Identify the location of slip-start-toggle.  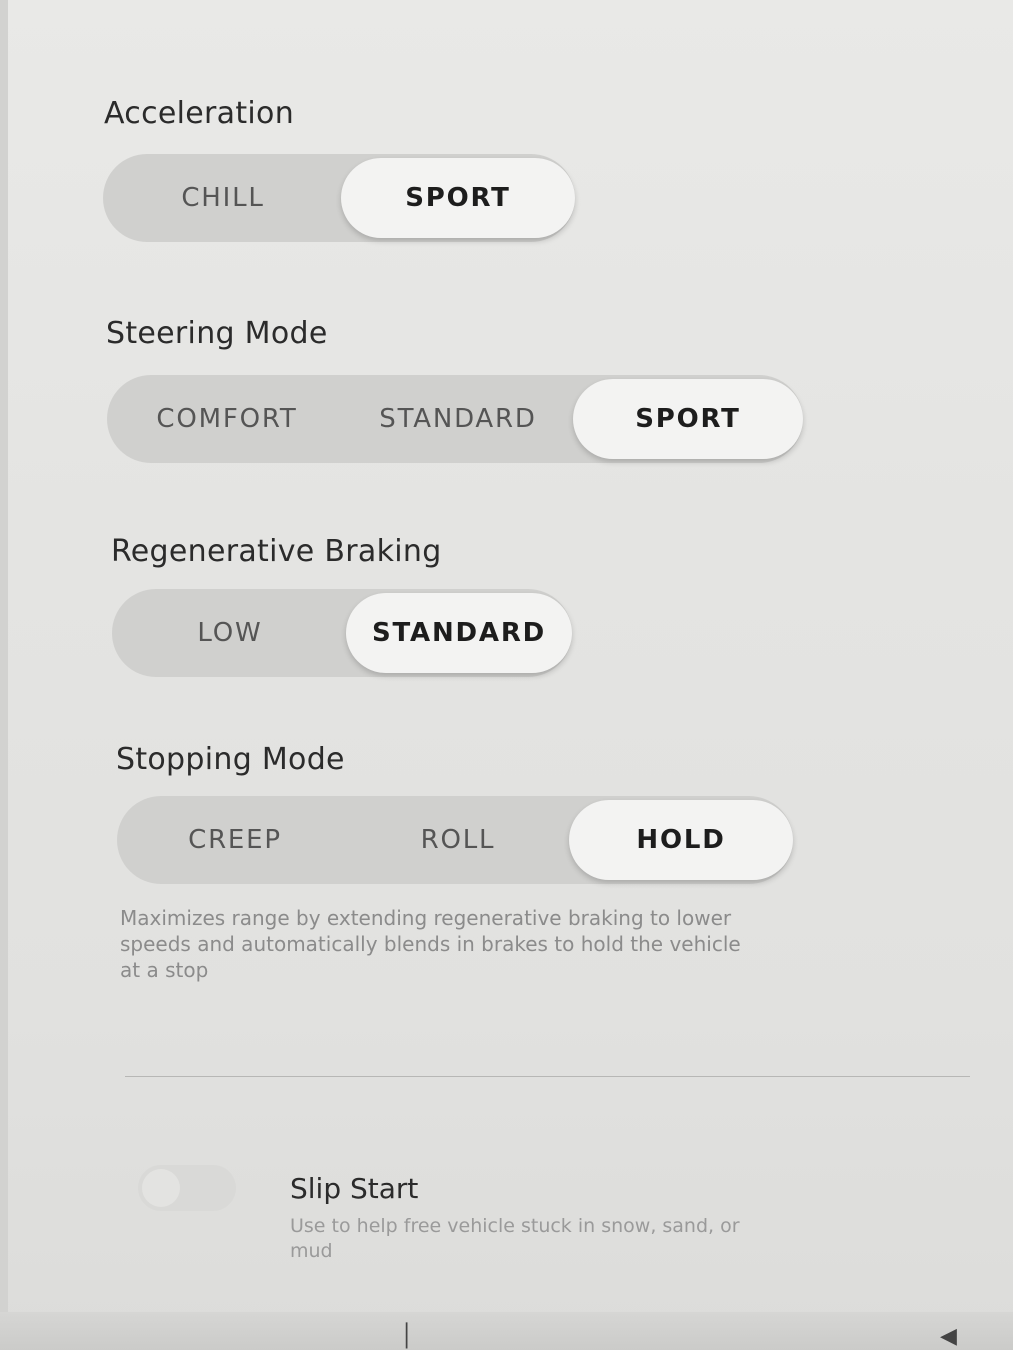
(187, 1188).